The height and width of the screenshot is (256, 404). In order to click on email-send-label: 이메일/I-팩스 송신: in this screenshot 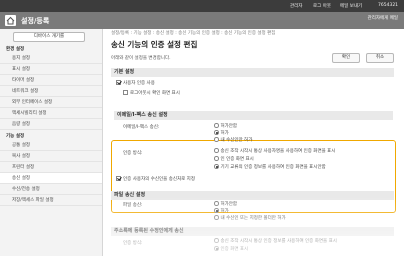, I will do `click(141, 127)`.